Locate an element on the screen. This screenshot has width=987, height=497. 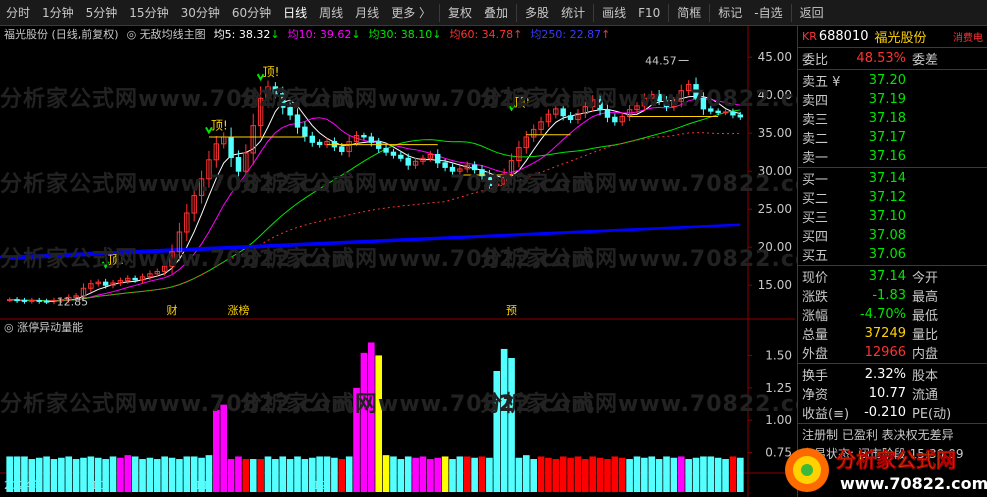
toolbar-divider is located at coordinates (594, 12).